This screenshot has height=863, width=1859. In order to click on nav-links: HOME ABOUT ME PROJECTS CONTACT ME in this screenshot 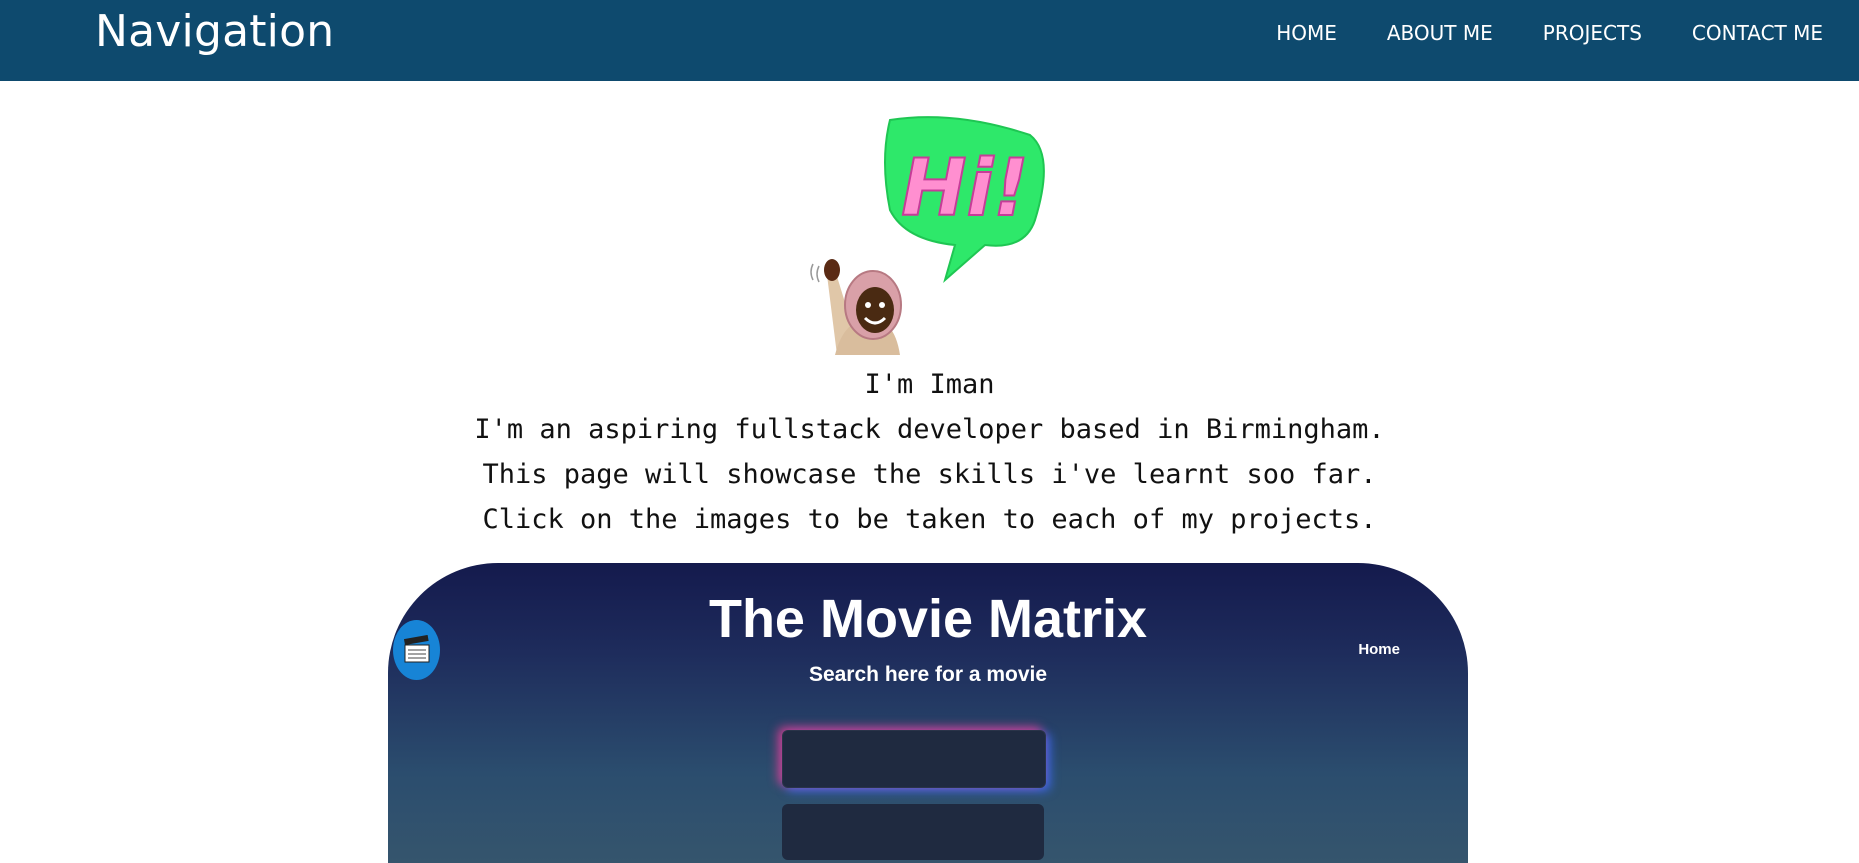, I will do `click(1549, 33)`.